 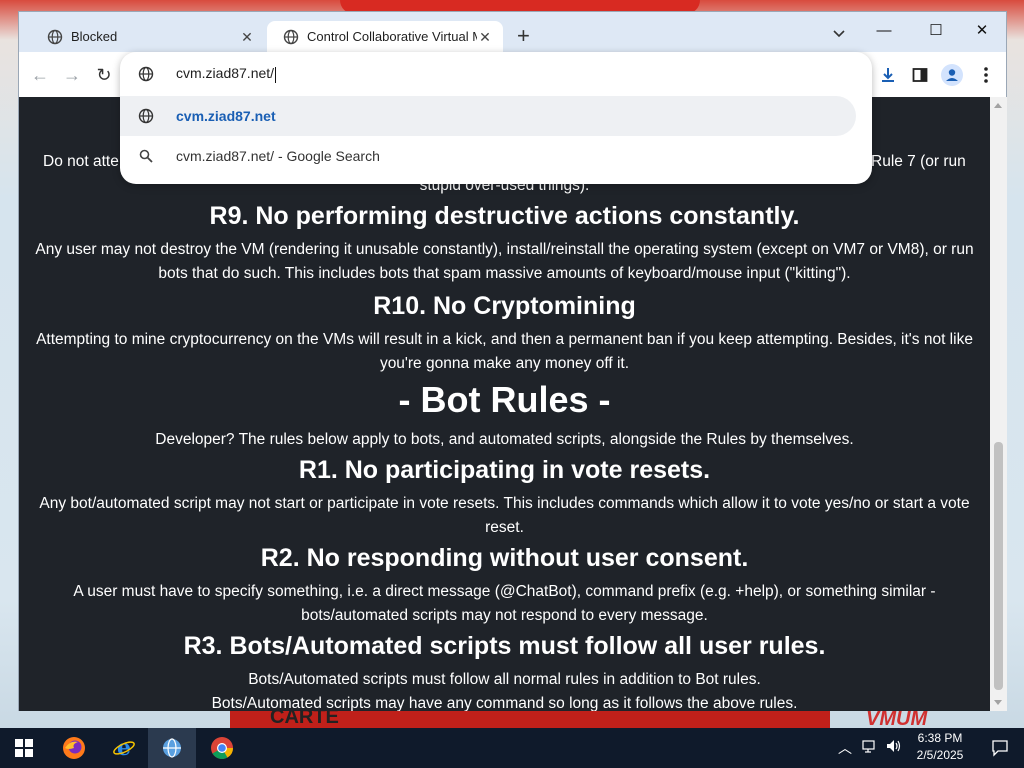 What do you see at coordinates (146, 156) in the screenshot?
I see `search-icon` at bounding box center [146, 156].